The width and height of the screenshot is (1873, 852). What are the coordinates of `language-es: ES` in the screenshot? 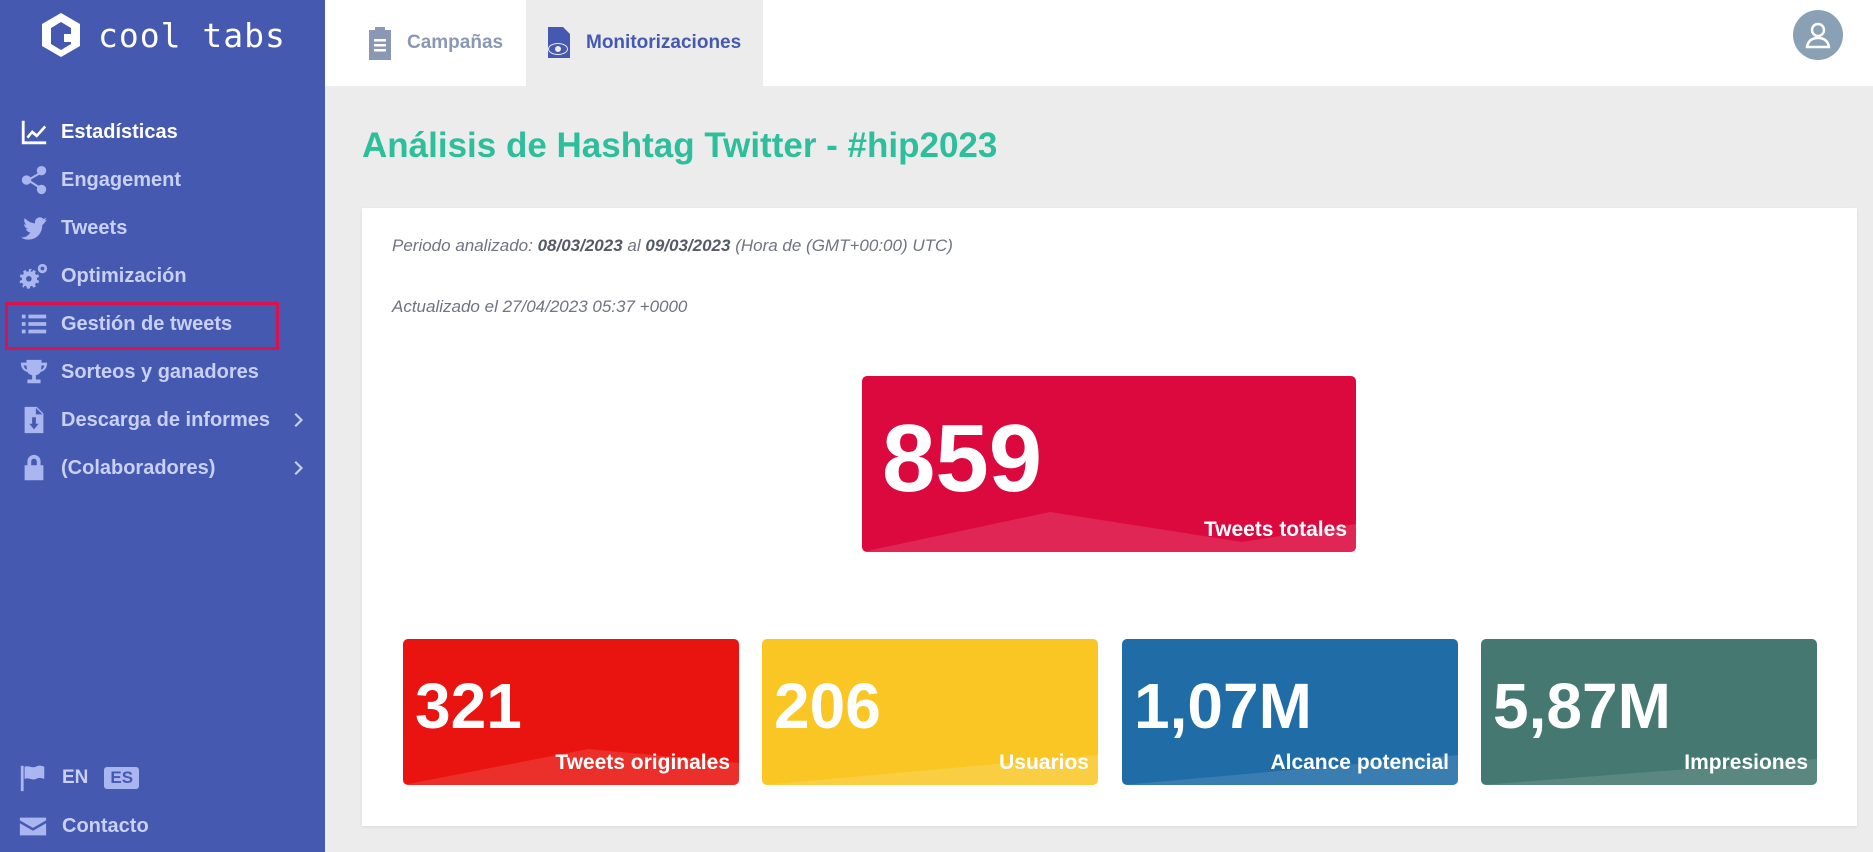 It's located at (122, 778).